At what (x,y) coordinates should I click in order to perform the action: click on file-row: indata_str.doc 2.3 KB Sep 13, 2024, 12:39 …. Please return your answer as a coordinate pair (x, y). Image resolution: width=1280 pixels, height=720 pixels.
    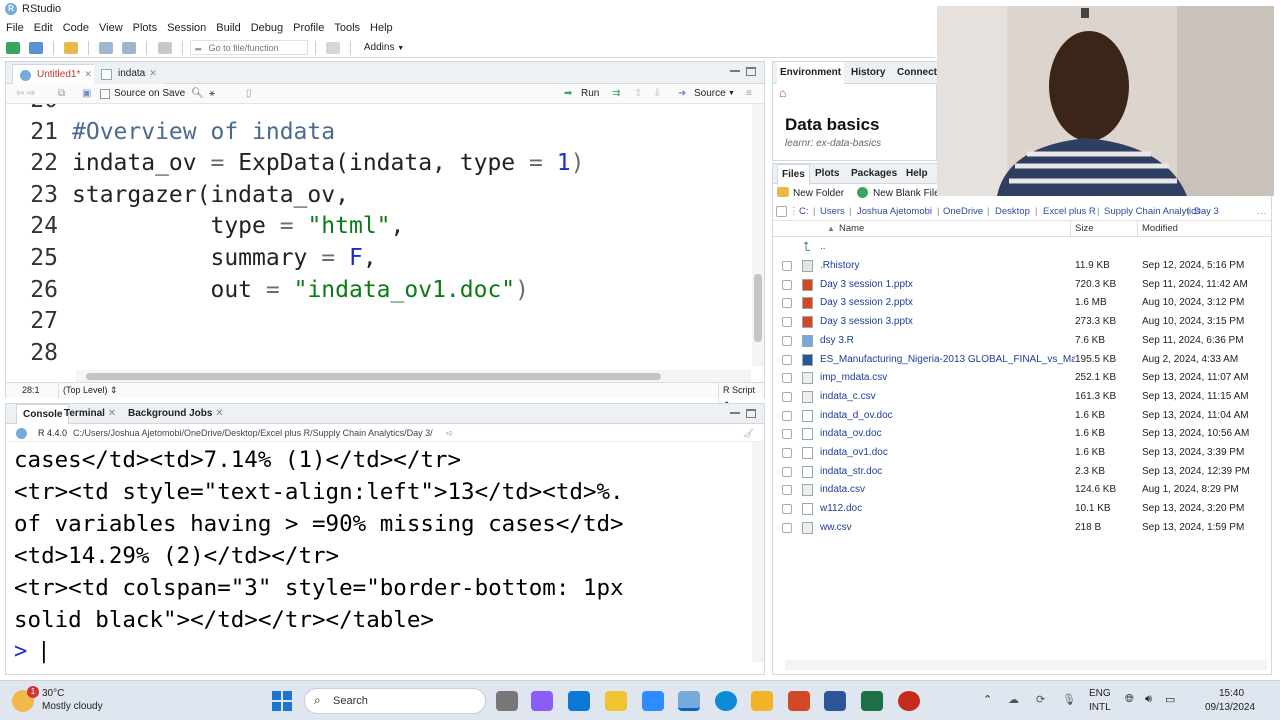
    Looking at the image, I should click on (1022, 472).